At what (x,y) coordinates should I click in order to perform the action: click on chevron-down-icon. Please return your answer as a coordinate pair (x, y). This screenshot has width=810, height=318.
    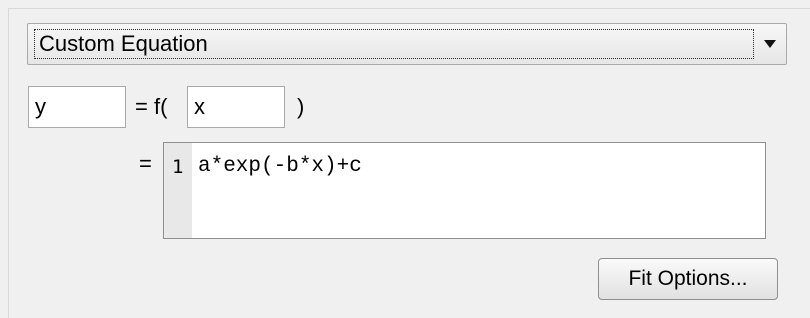
    Looking at the image, I should click on (770, 44).